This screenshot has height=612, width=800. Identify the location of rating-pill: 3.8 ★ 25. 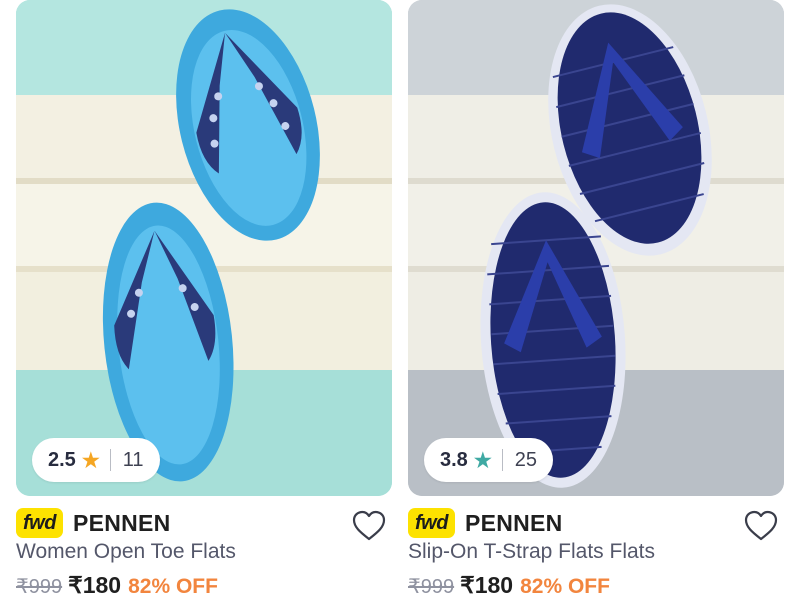
(488, 460).